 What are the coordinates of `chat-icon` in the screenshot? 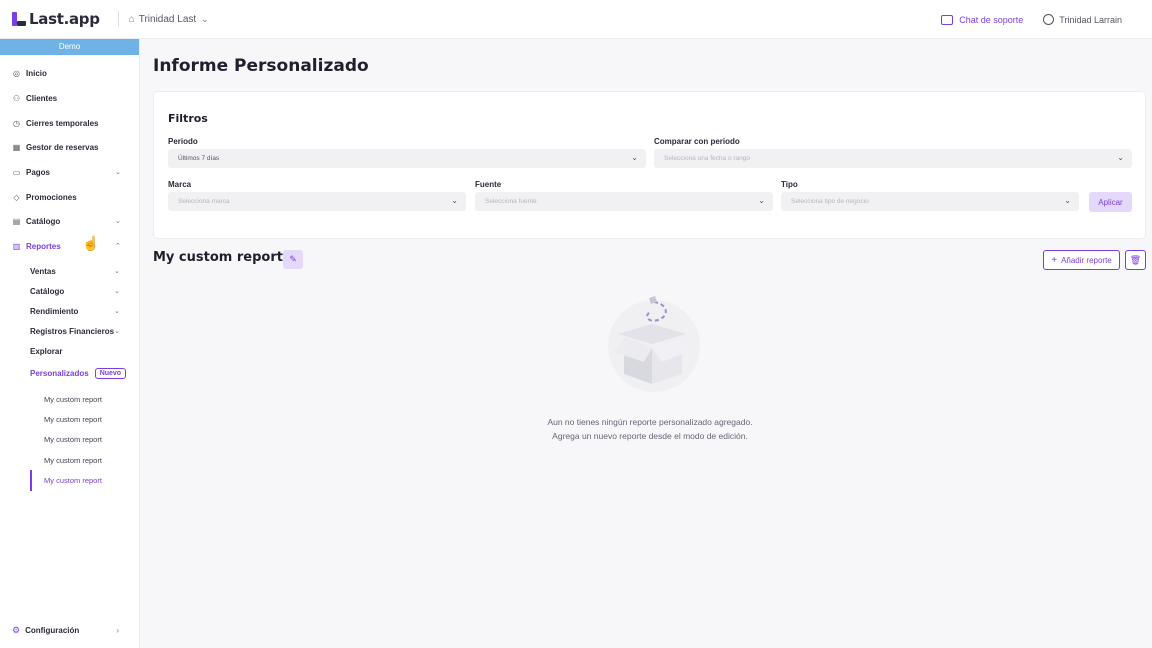 It's located at (947, 19).